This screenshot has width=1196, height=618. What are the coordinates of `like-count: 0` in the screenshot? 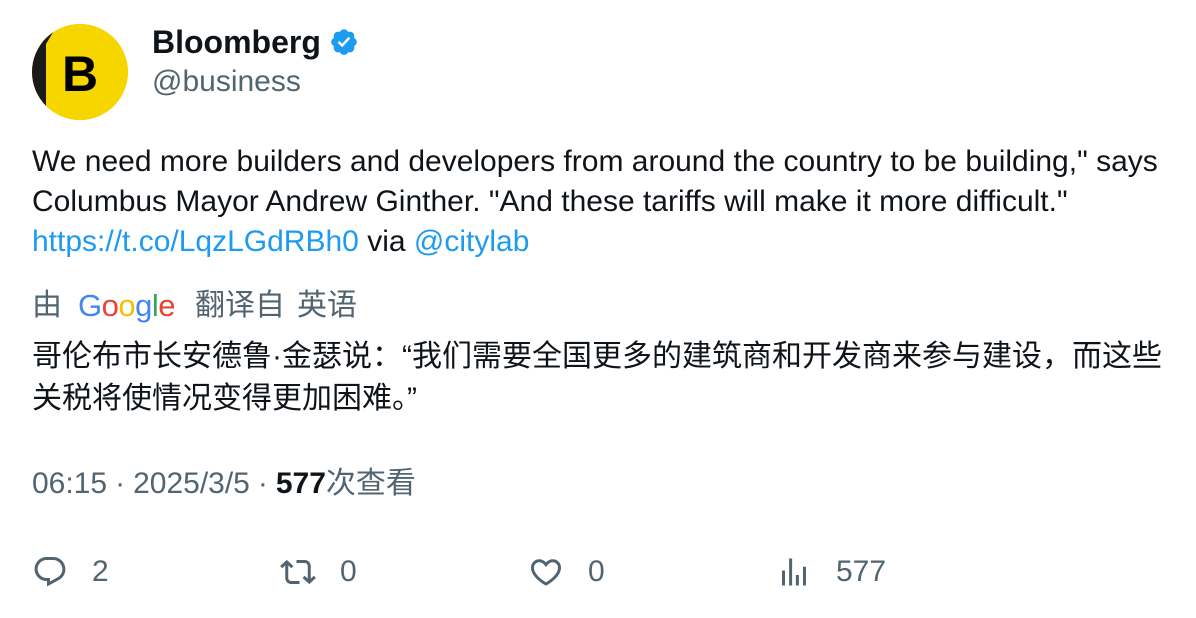 It's located at (596, 571).